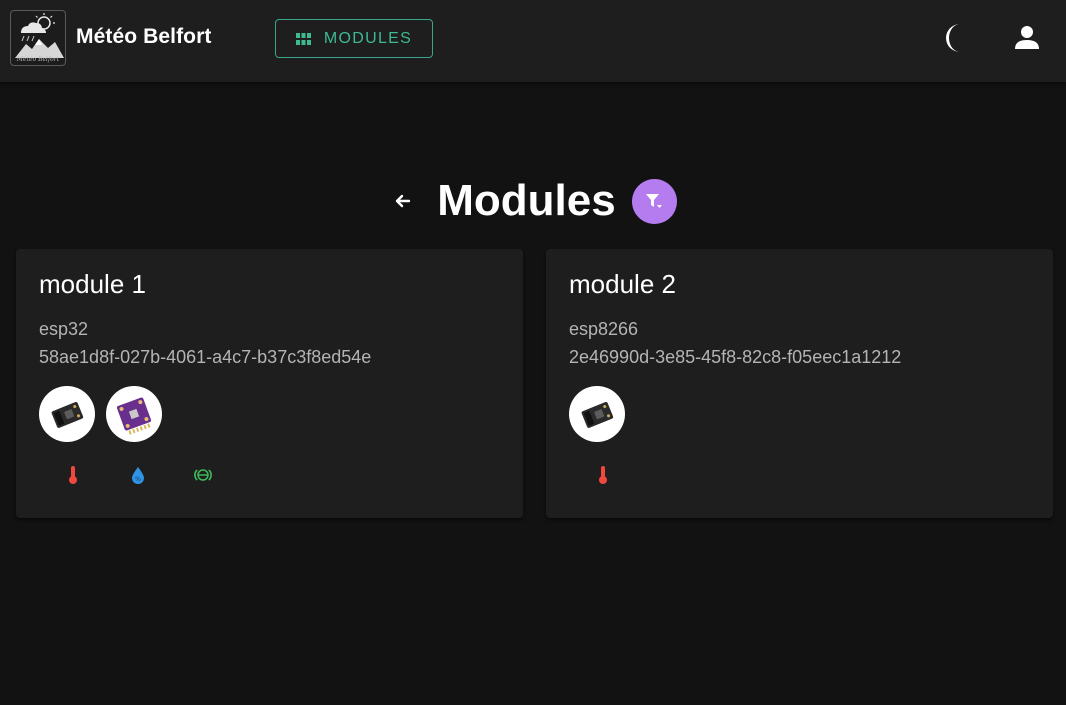  I want to click on page-header: Modules, so click(533, 201).